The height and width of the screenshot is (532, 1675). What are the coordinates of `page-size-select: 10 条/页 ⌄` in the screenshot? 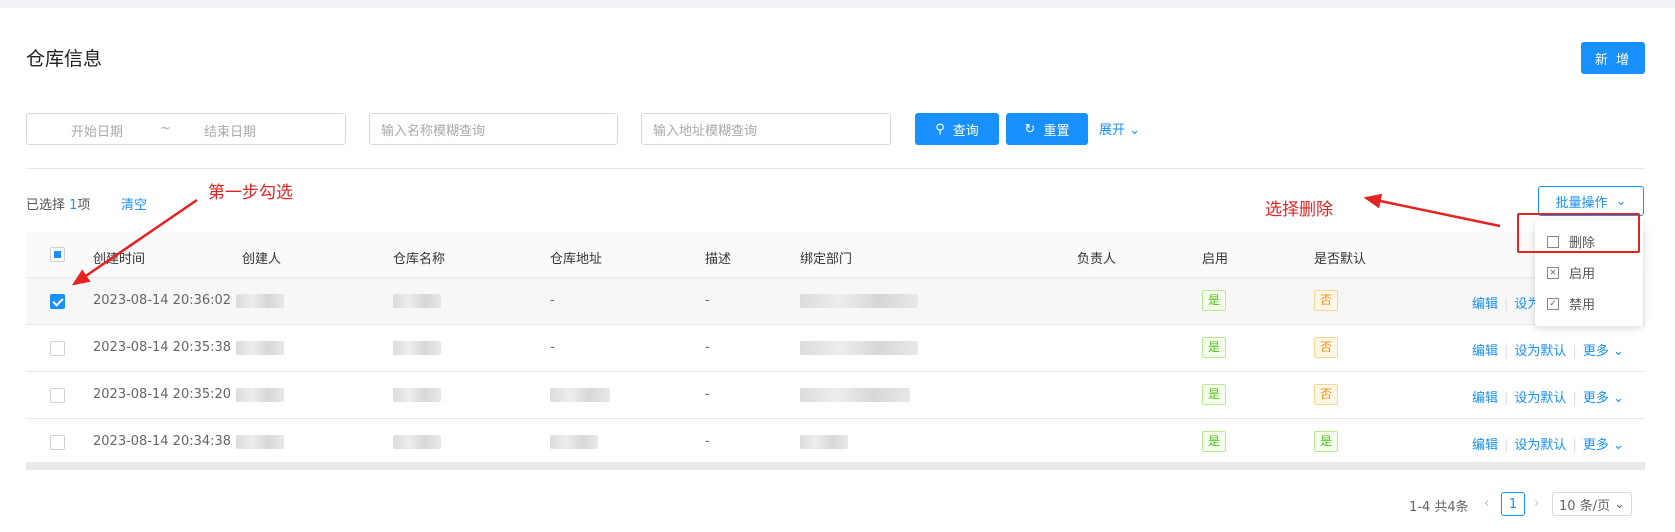 It's located at (1592, 504).